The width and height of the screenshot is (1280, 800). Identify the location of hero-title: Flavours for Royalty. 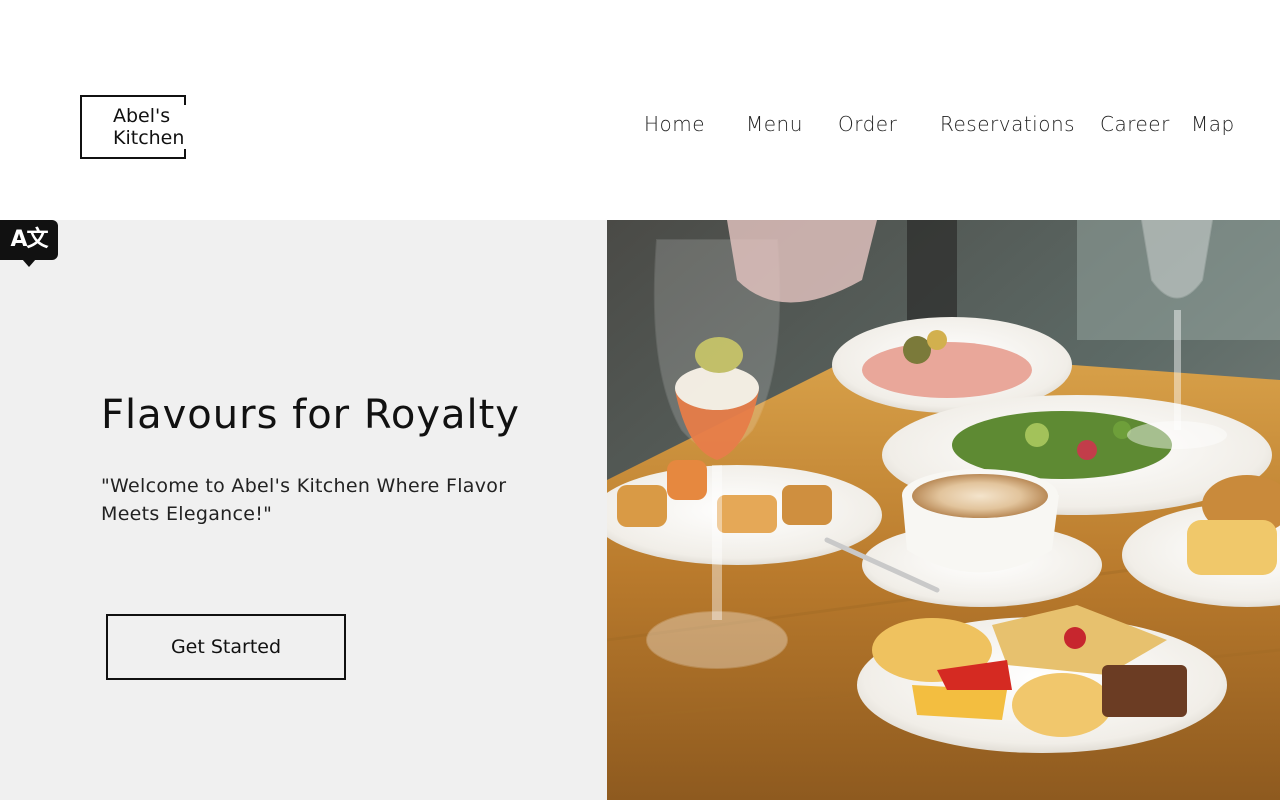
(310, 415).